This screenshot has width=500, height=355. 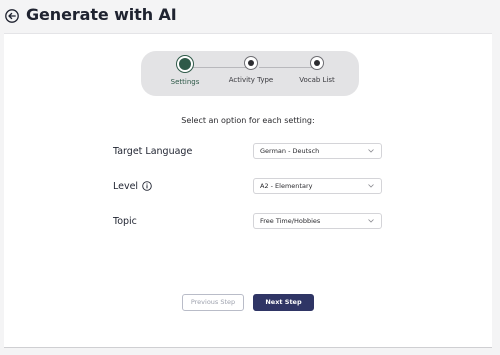 I want to click on page-title: Generate with AI, so click(x=101, y=14).